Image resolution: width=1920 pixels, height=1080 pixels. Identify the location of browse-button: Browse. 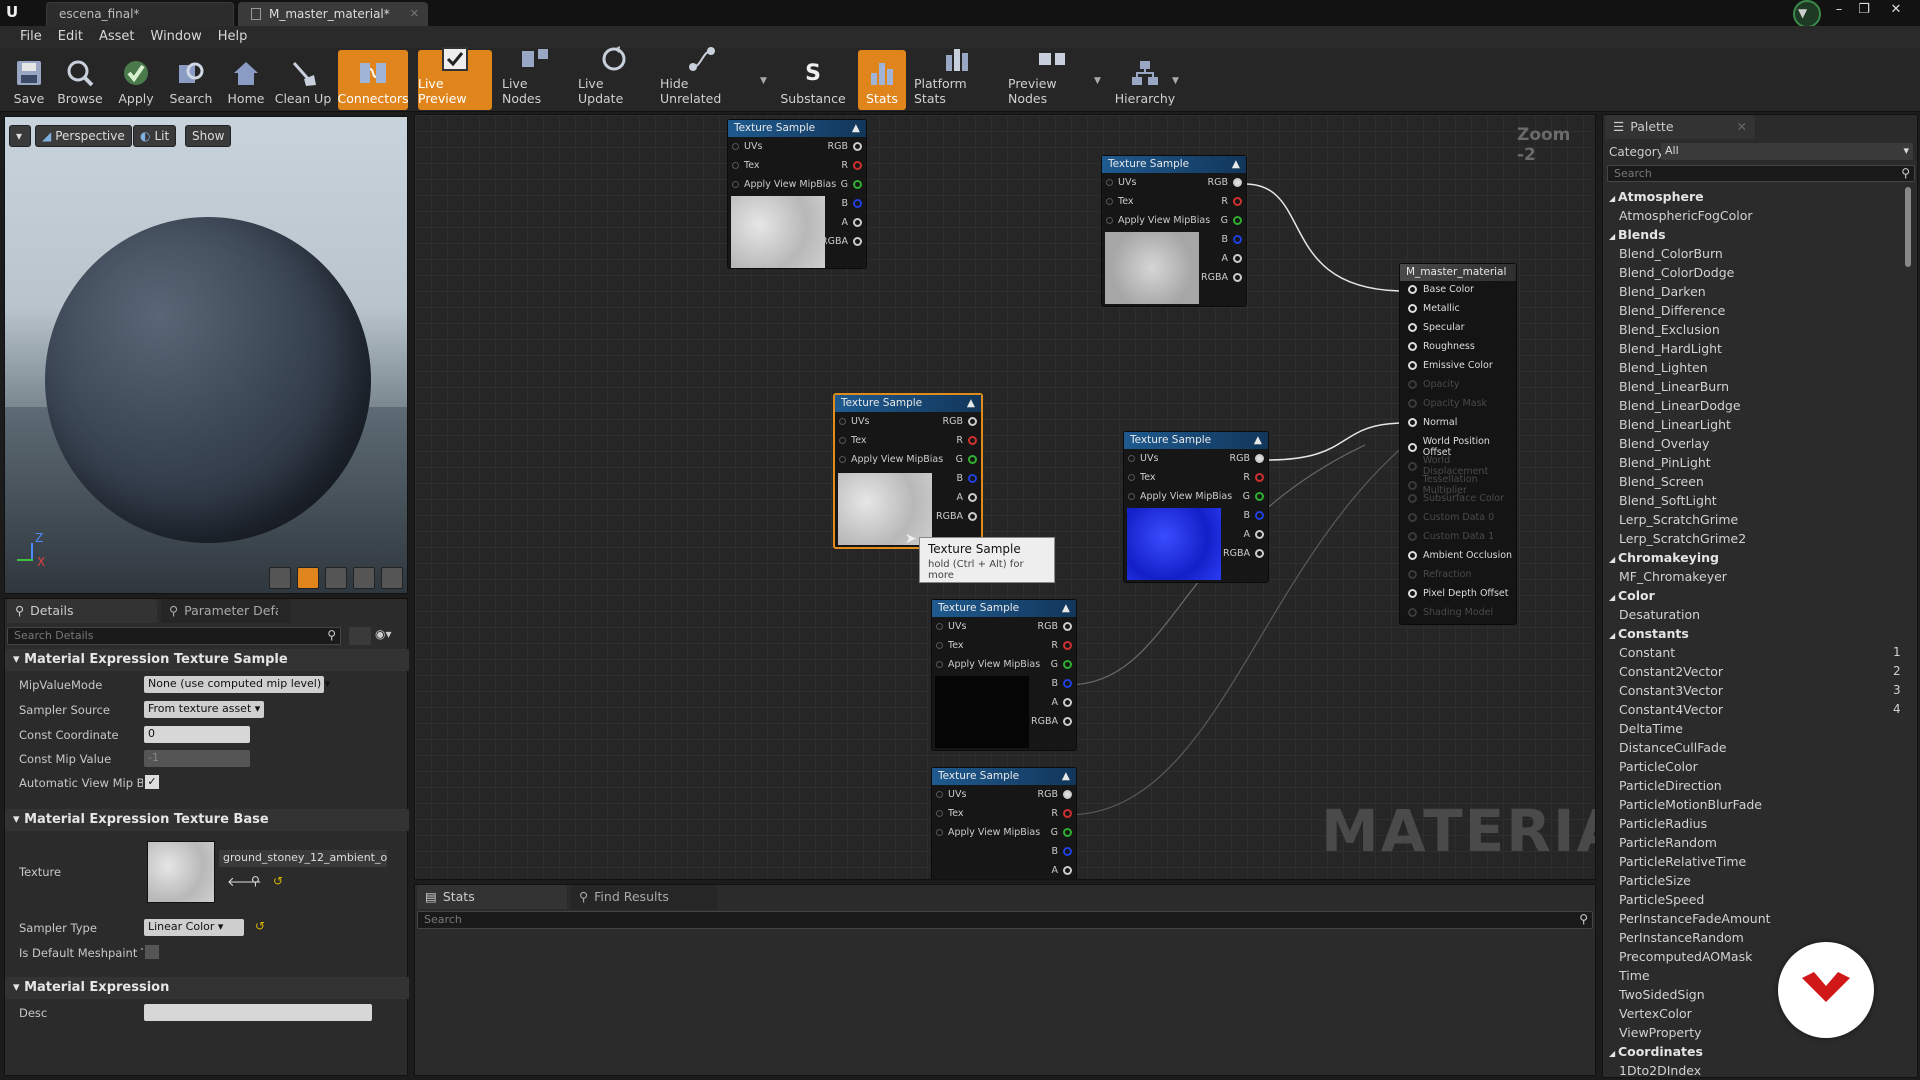
(80, 80).